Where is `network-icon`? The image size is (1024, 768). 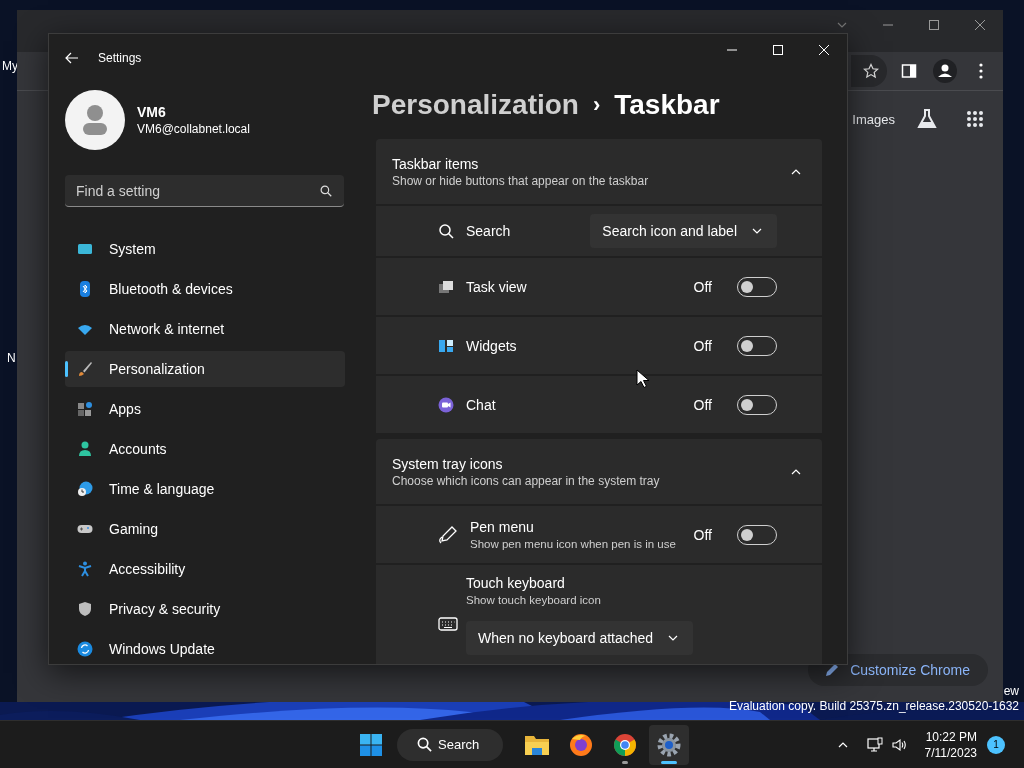
network-icon is located at coordinates (874, 744).